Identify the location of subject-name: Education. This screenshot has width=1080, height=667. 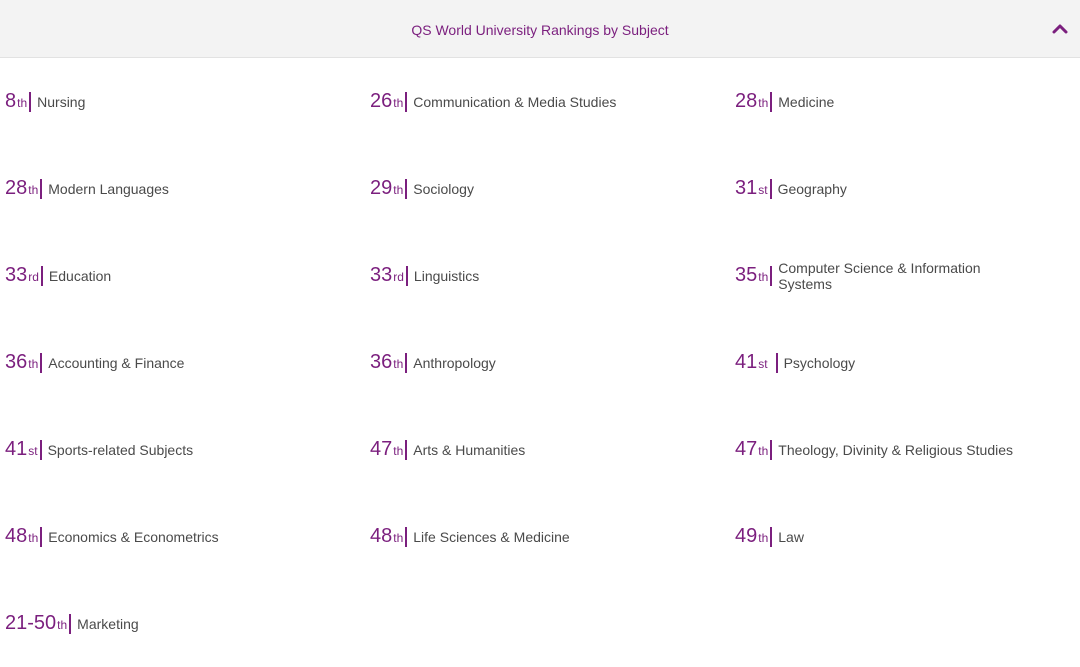
(80, 276).